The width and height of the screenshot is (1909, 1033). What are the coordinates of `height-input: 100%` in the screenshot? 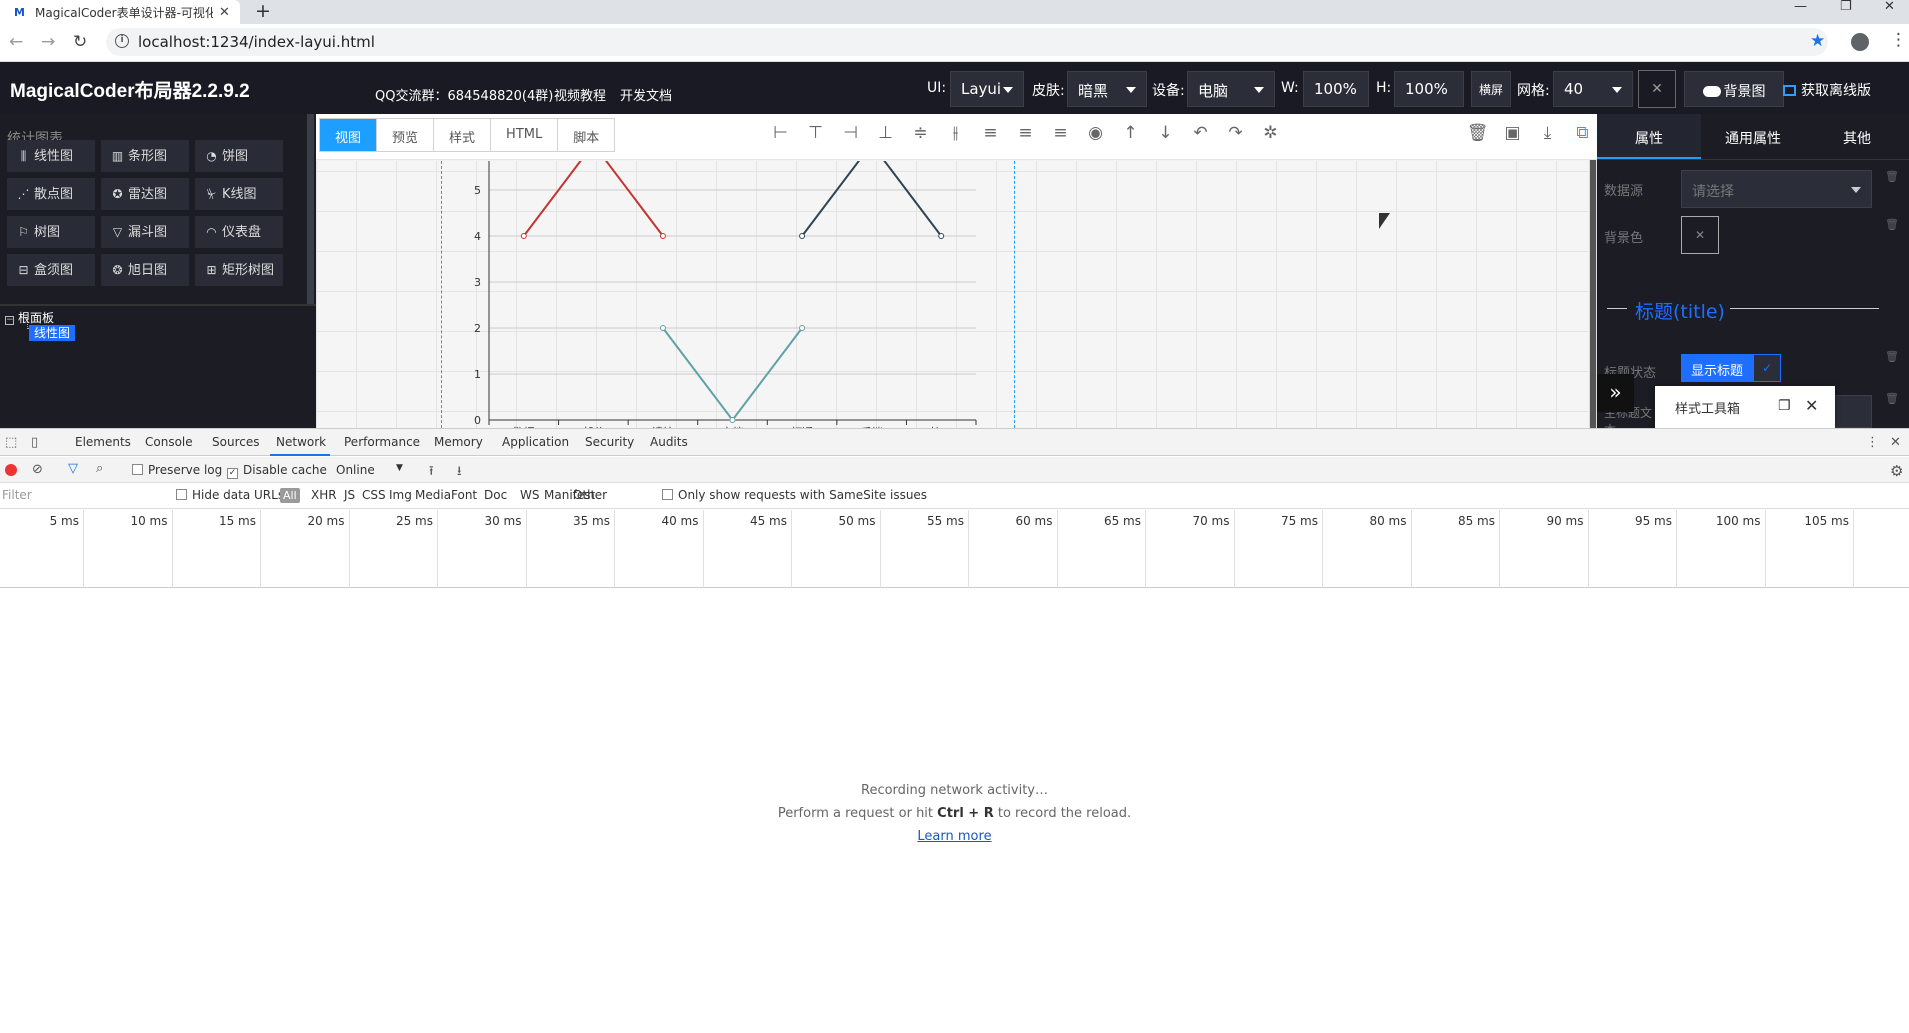 It's located at (1429, 89).